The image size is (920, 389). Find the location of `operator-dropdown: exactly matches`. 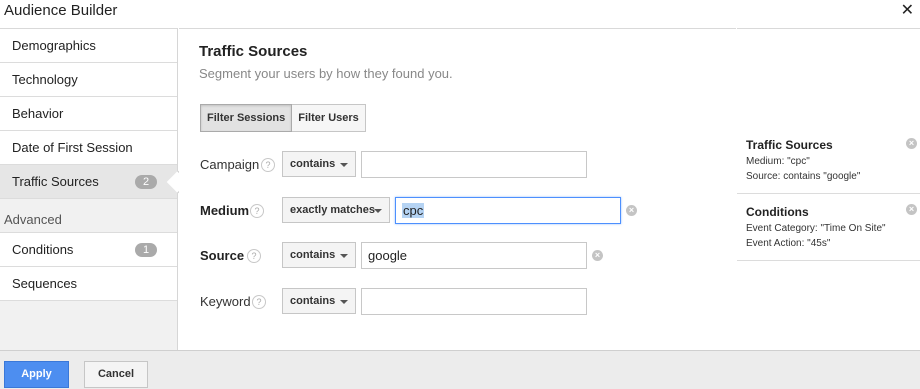

operator-dropdown: exactly matches is located at coordinates (336, 210).